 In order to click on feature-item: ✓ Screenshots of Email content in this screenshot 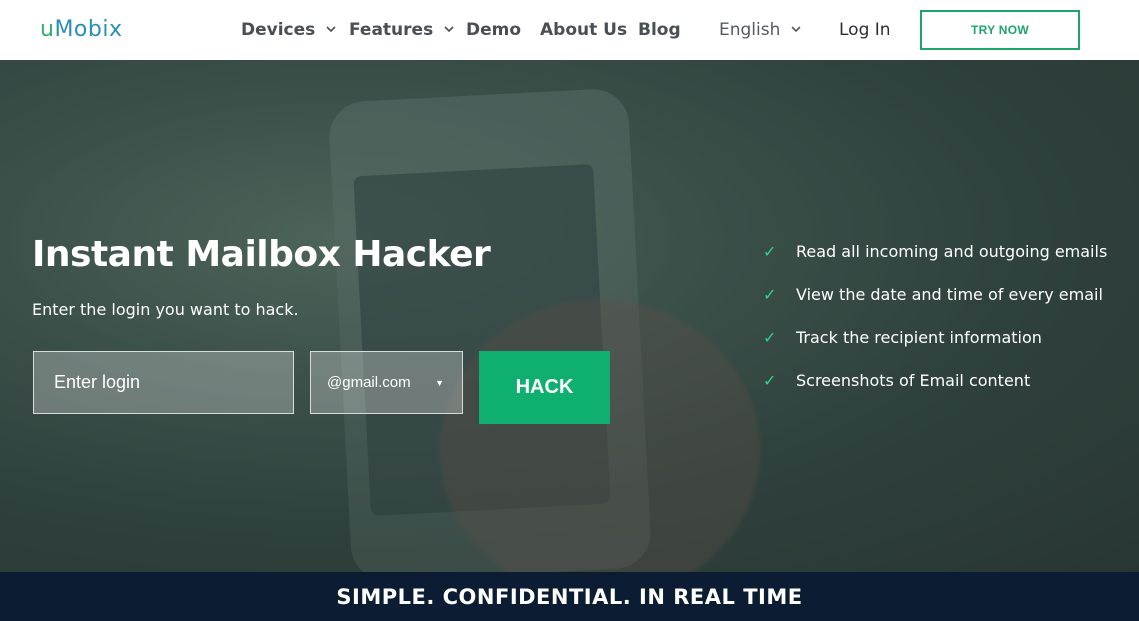, I will do `click(935, 380)`.